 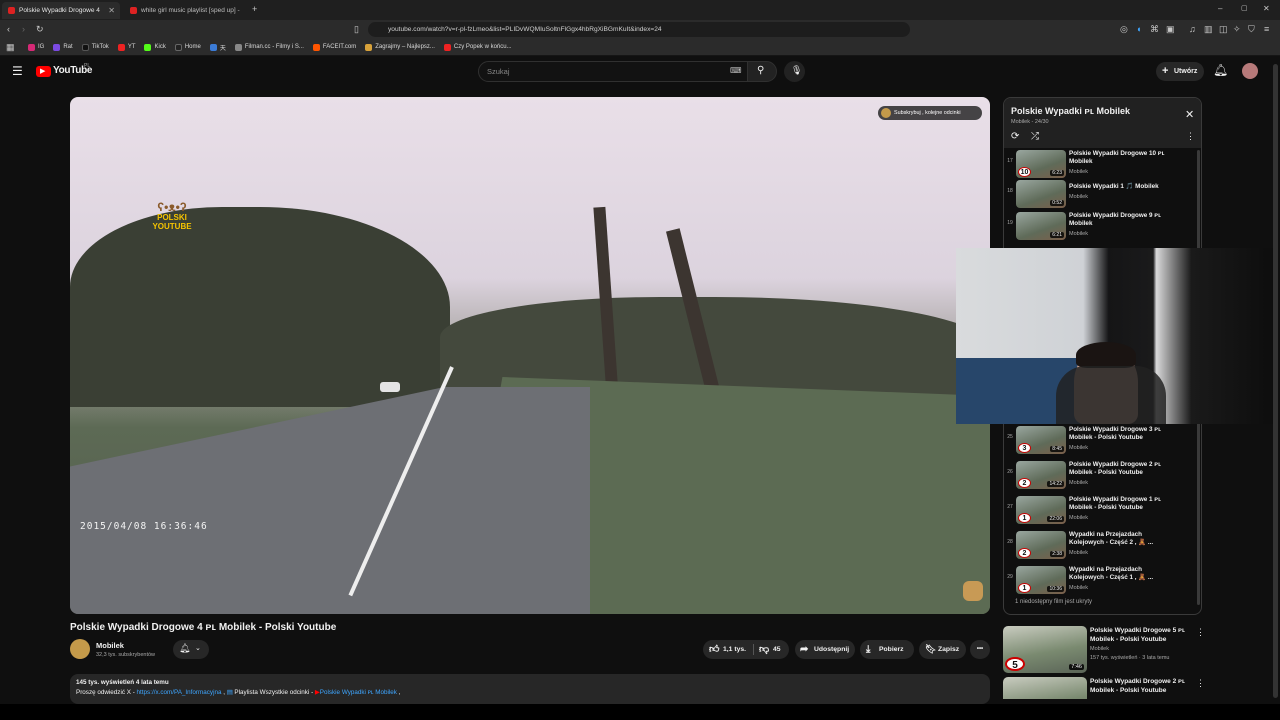 I want to click on minimize-icon: –, so click(x=1220, y=8).